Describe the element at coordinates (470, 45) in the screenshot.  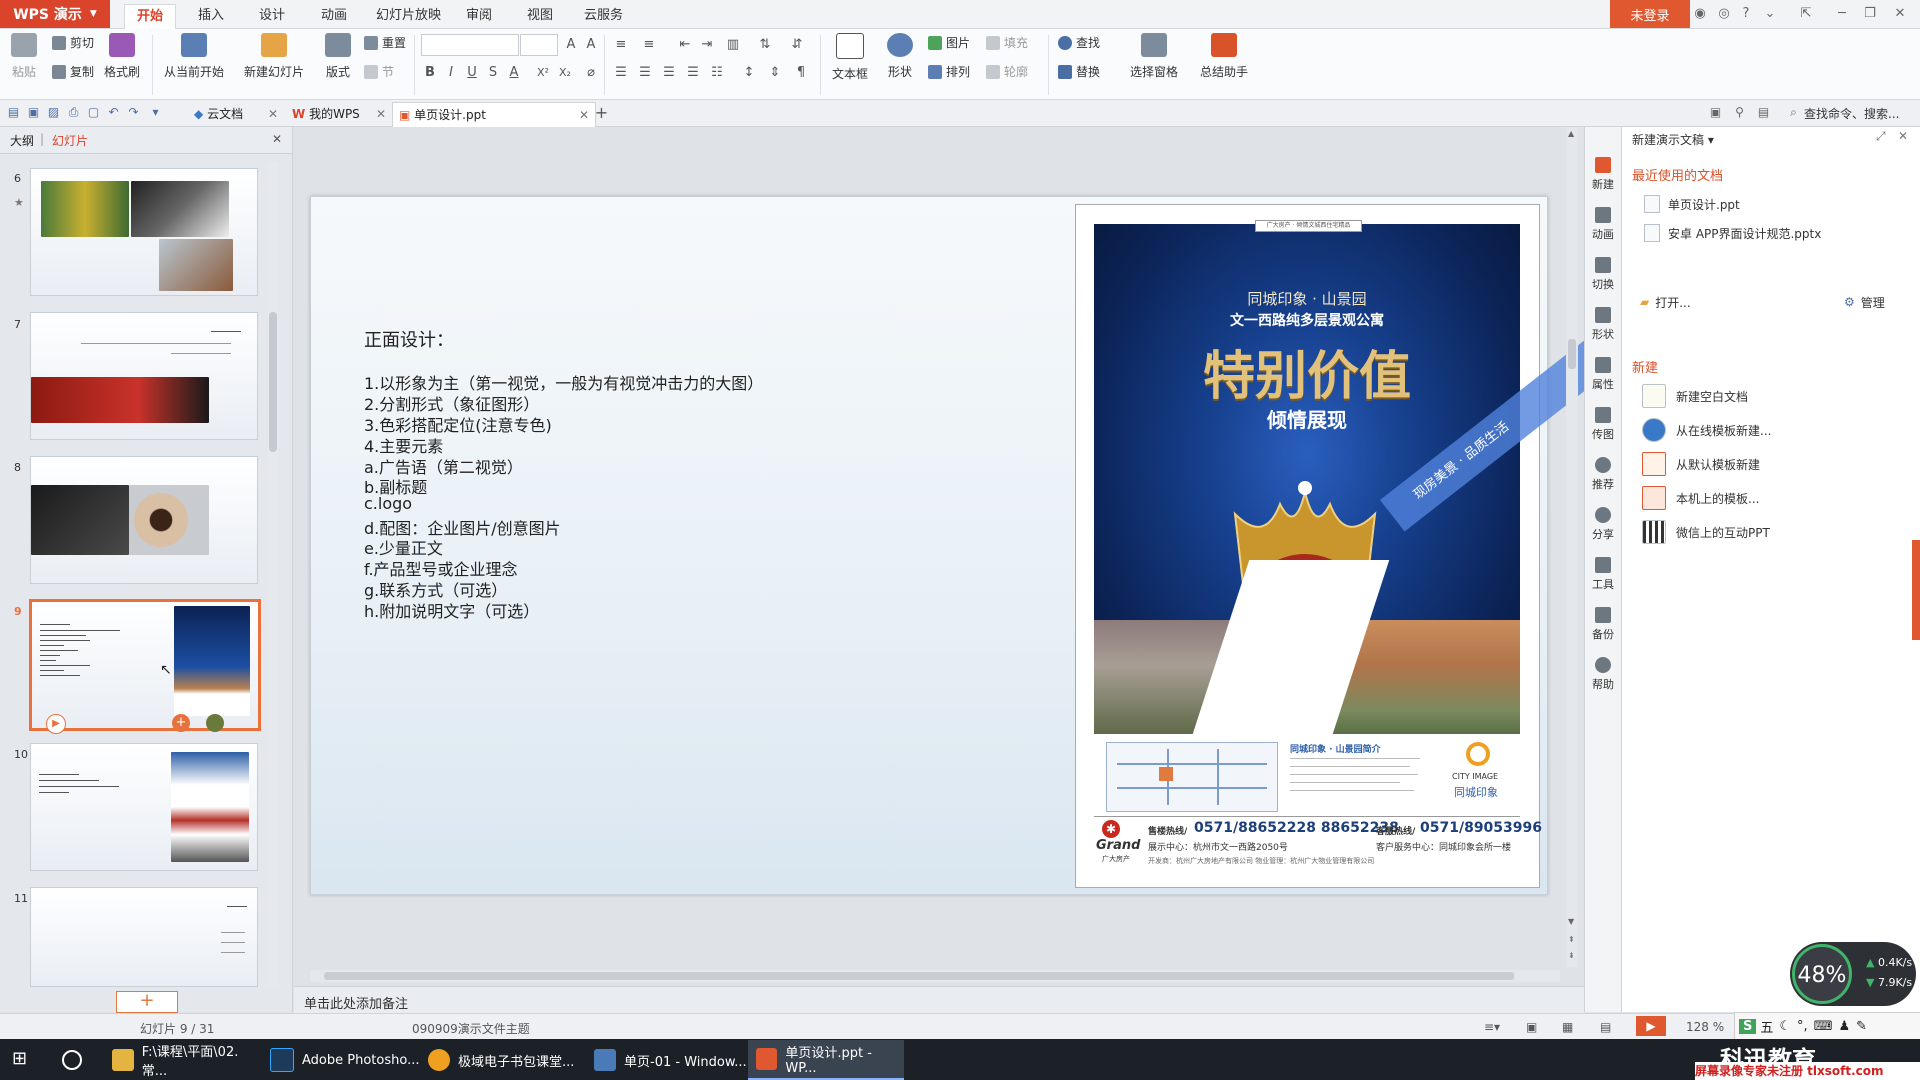
I see `font-family-select` at that location.